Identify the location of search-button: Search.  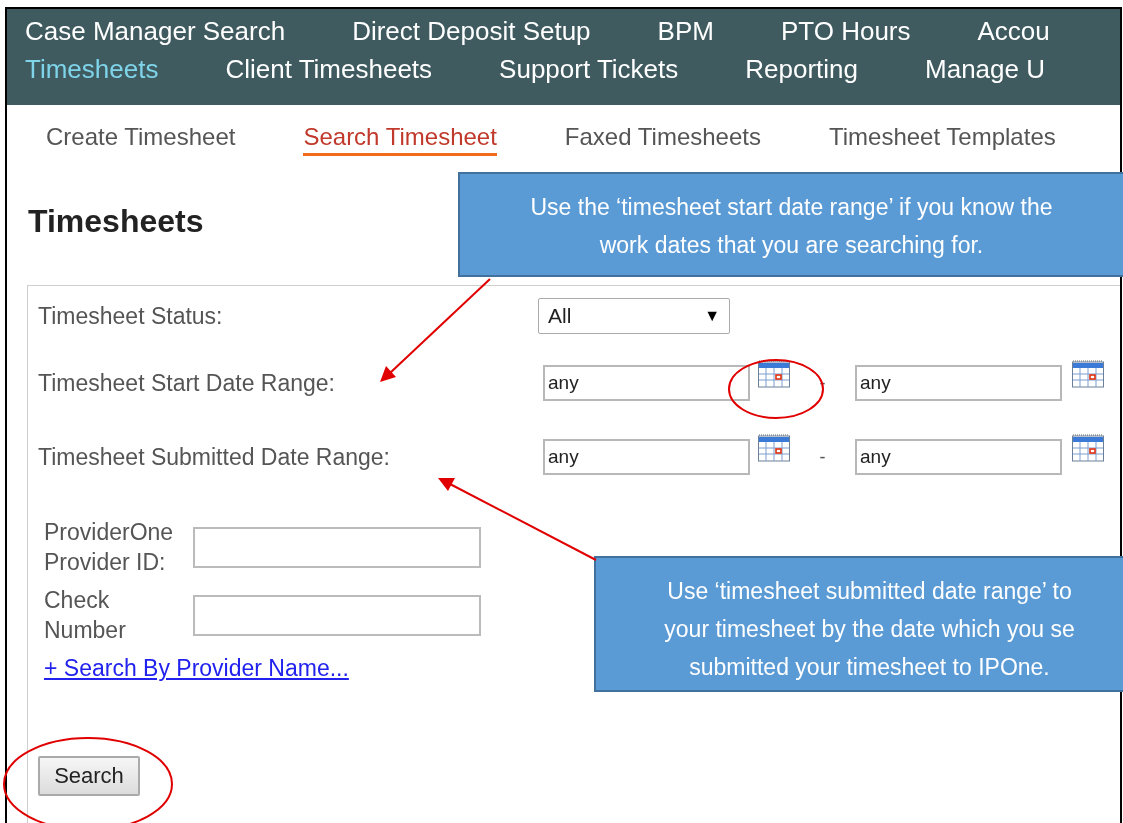
(89, 775).